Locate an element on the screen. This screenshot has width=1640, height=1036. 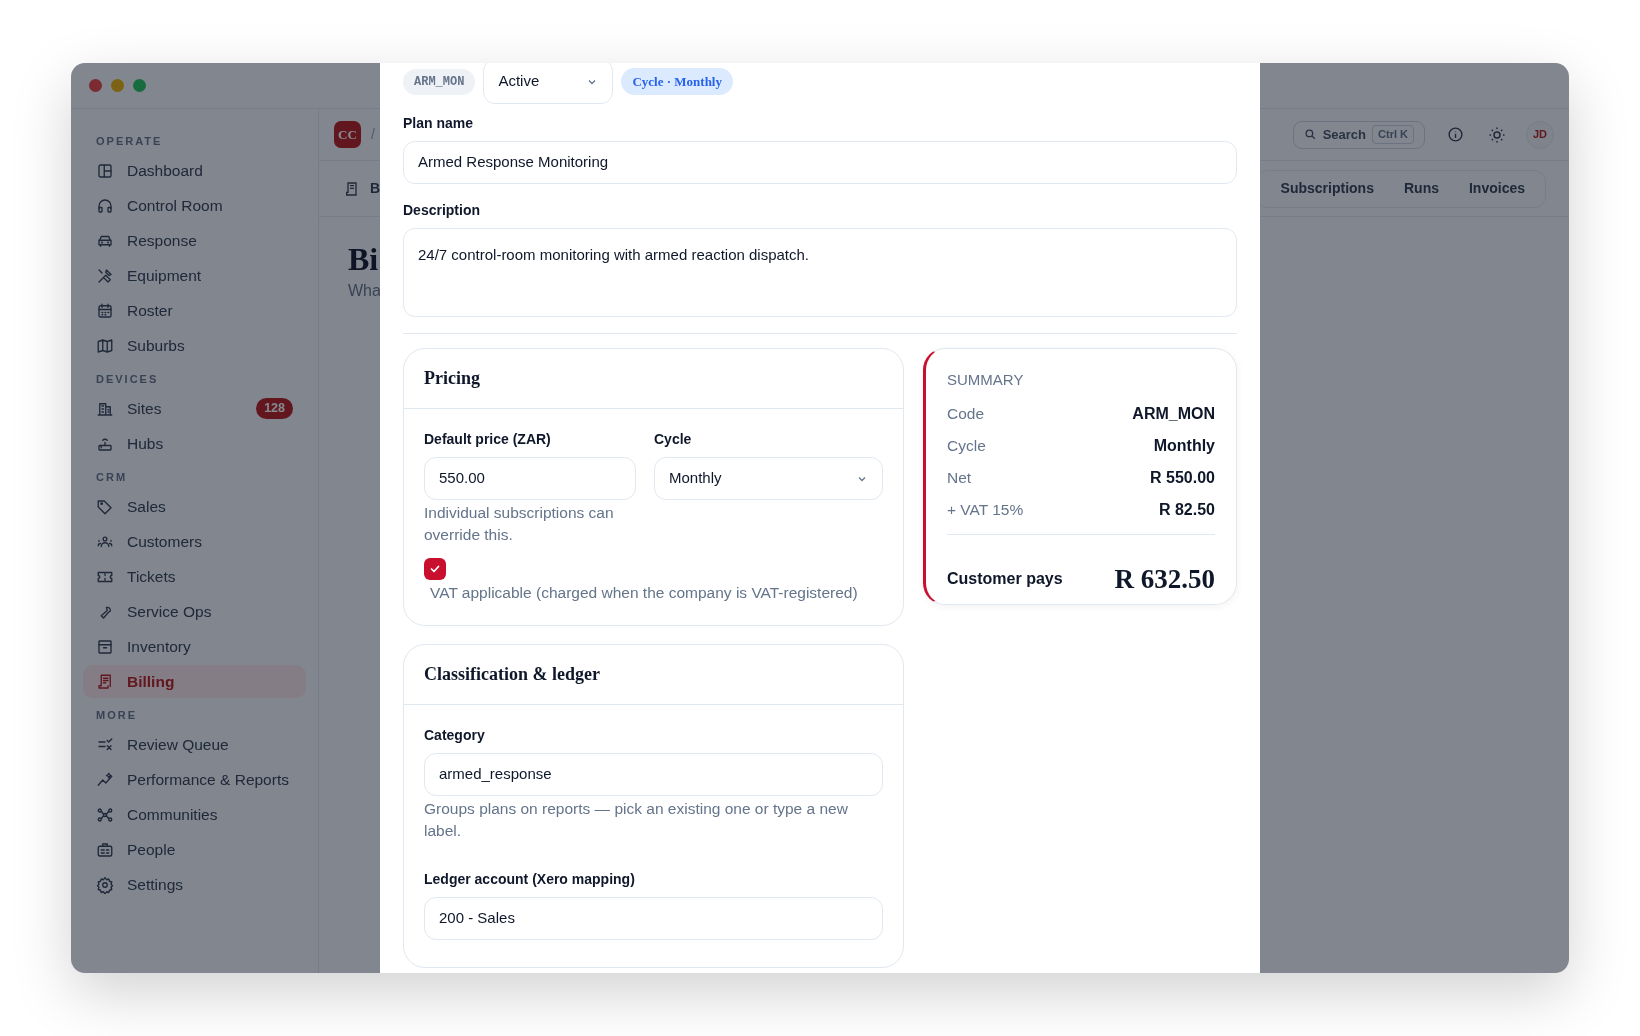
summary-label: Net is located at coordinates (959, 477).